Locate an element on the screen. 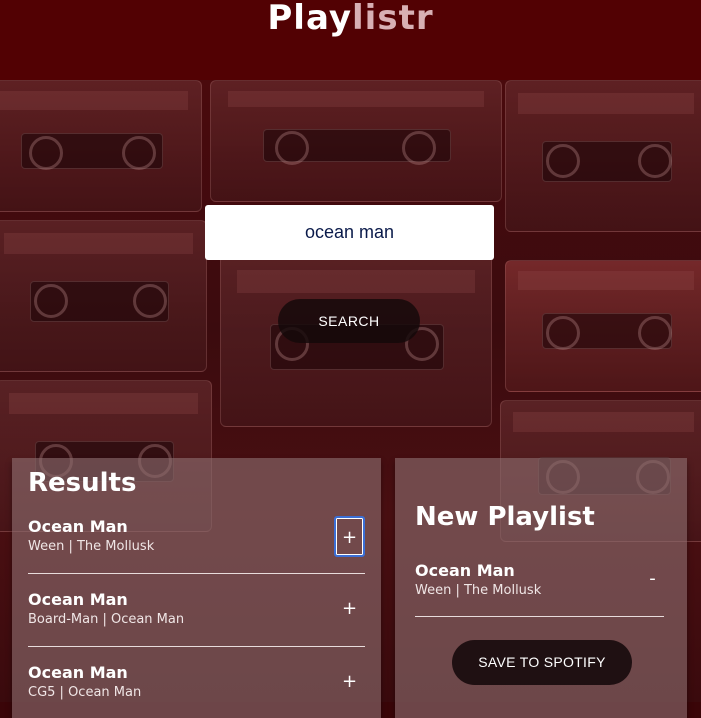  app-header: Playlistr is located at coordinates (350, 40).